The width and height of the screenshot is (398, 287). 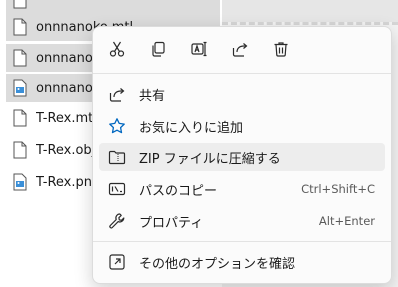 I want to click on file-name: T-Rex.mtl, so click(x=66, y=118).